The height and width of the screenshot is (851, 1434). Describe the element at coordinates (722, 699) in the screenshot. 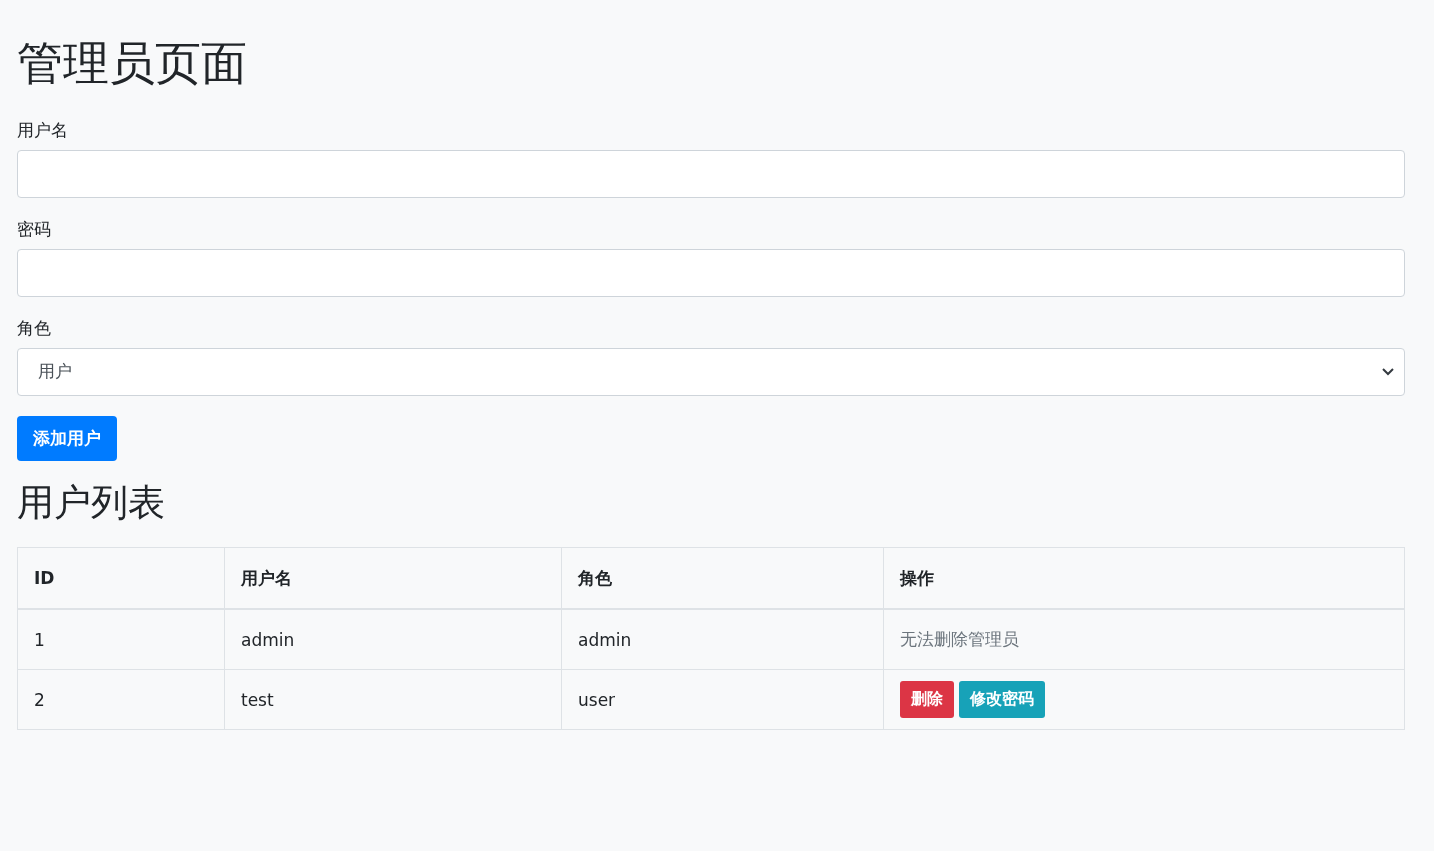

I see `table-cell: user` at that location.